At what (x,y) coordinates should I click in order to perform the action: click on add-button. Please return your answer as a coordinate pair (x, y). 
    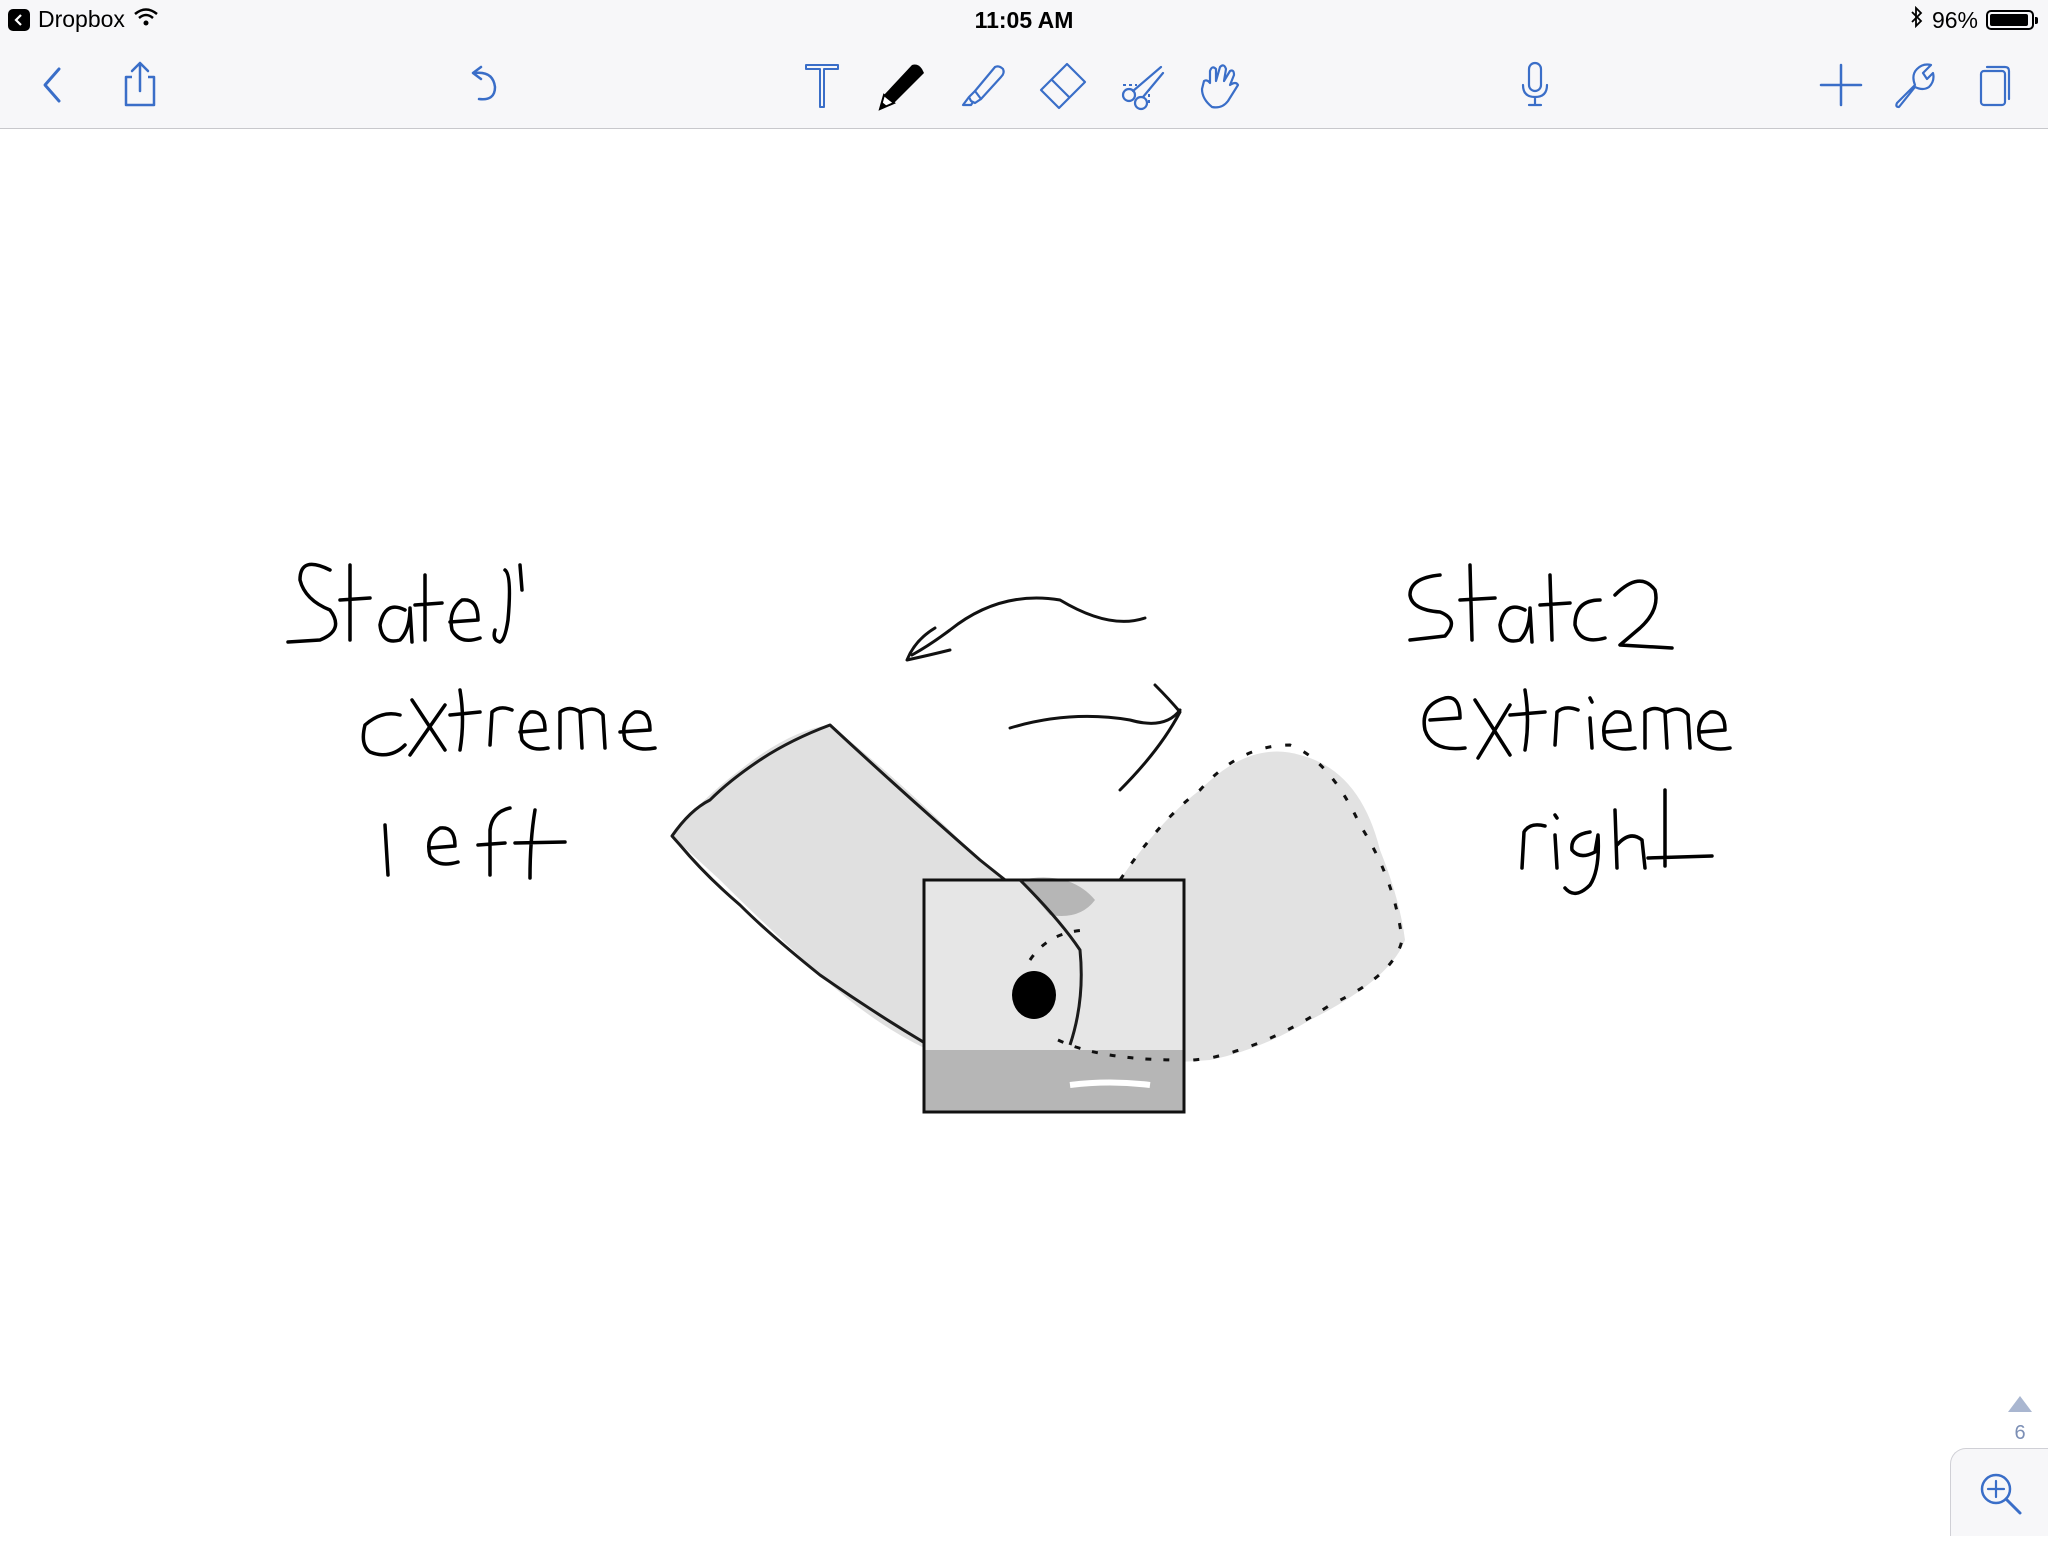
    Looking at the image, I should click on (1841, 85).